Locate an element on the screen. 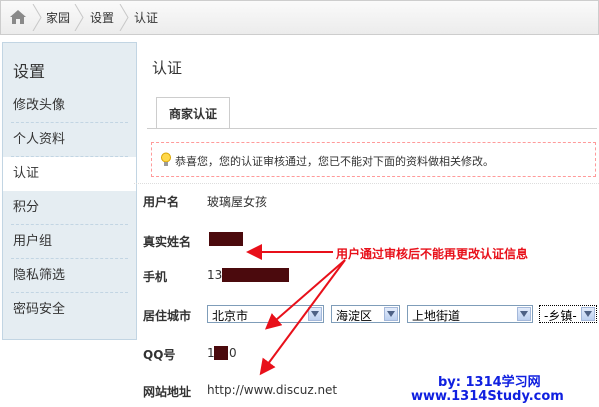 The image size is (599, 407). annotation-text: 用户通过审核后不能再更改认证信息 is located at coordinates (432, 254).